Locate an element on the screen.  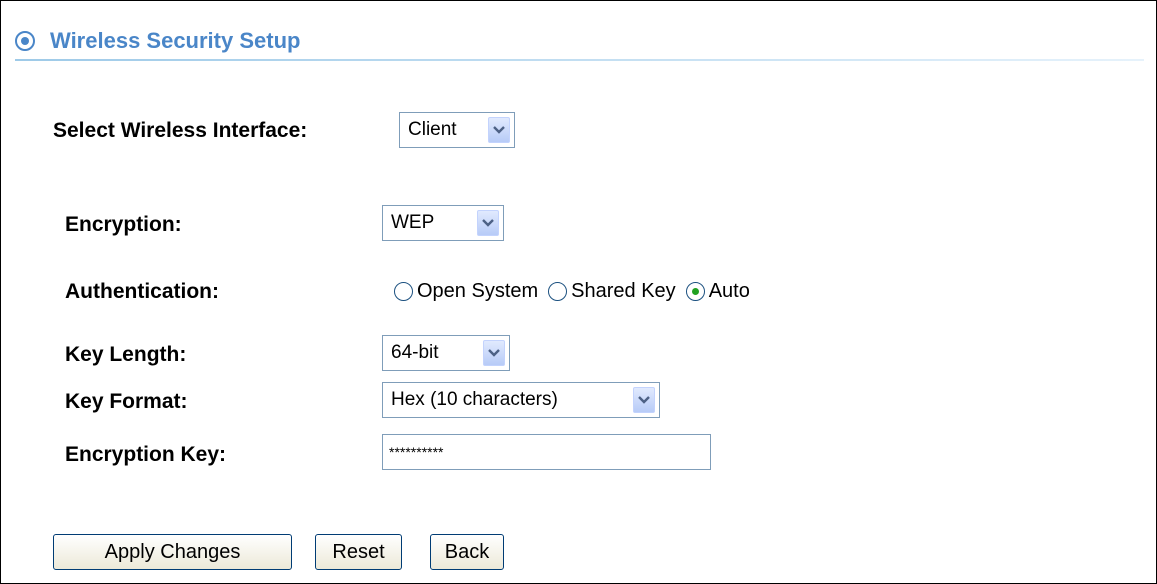
radio-target-icon is located at coordinates (25, 41).